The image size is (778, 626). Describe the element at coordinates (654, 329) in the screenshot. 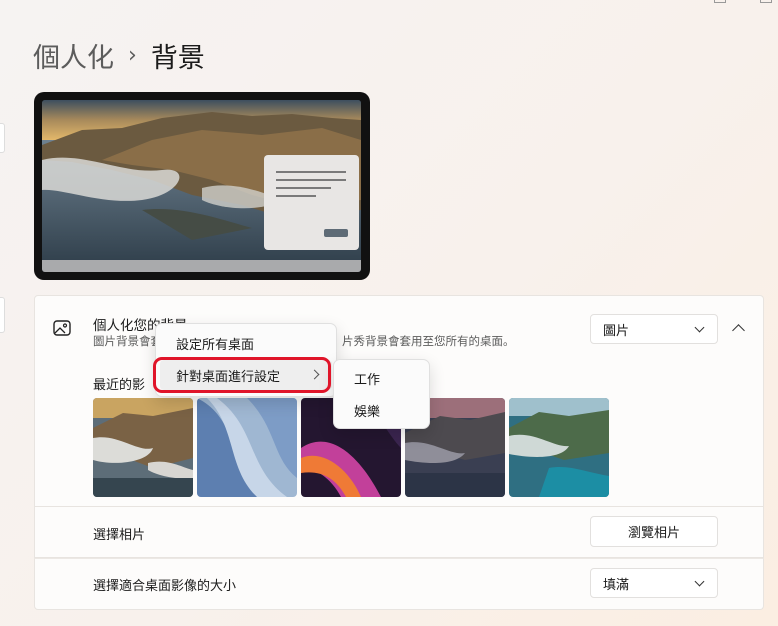

I see `background-type-dropdown: 圖片` at that location.